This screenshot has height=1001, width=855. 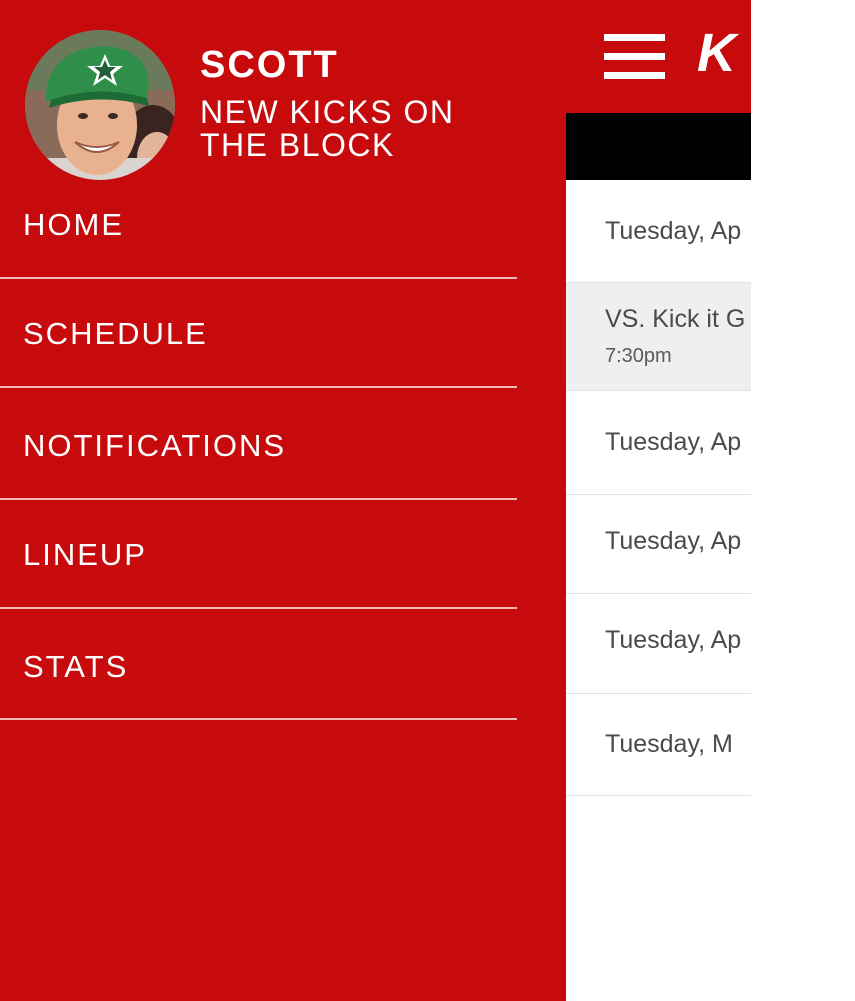 I want to click on hamburger-menu-icon, so click(x=634, y=57).